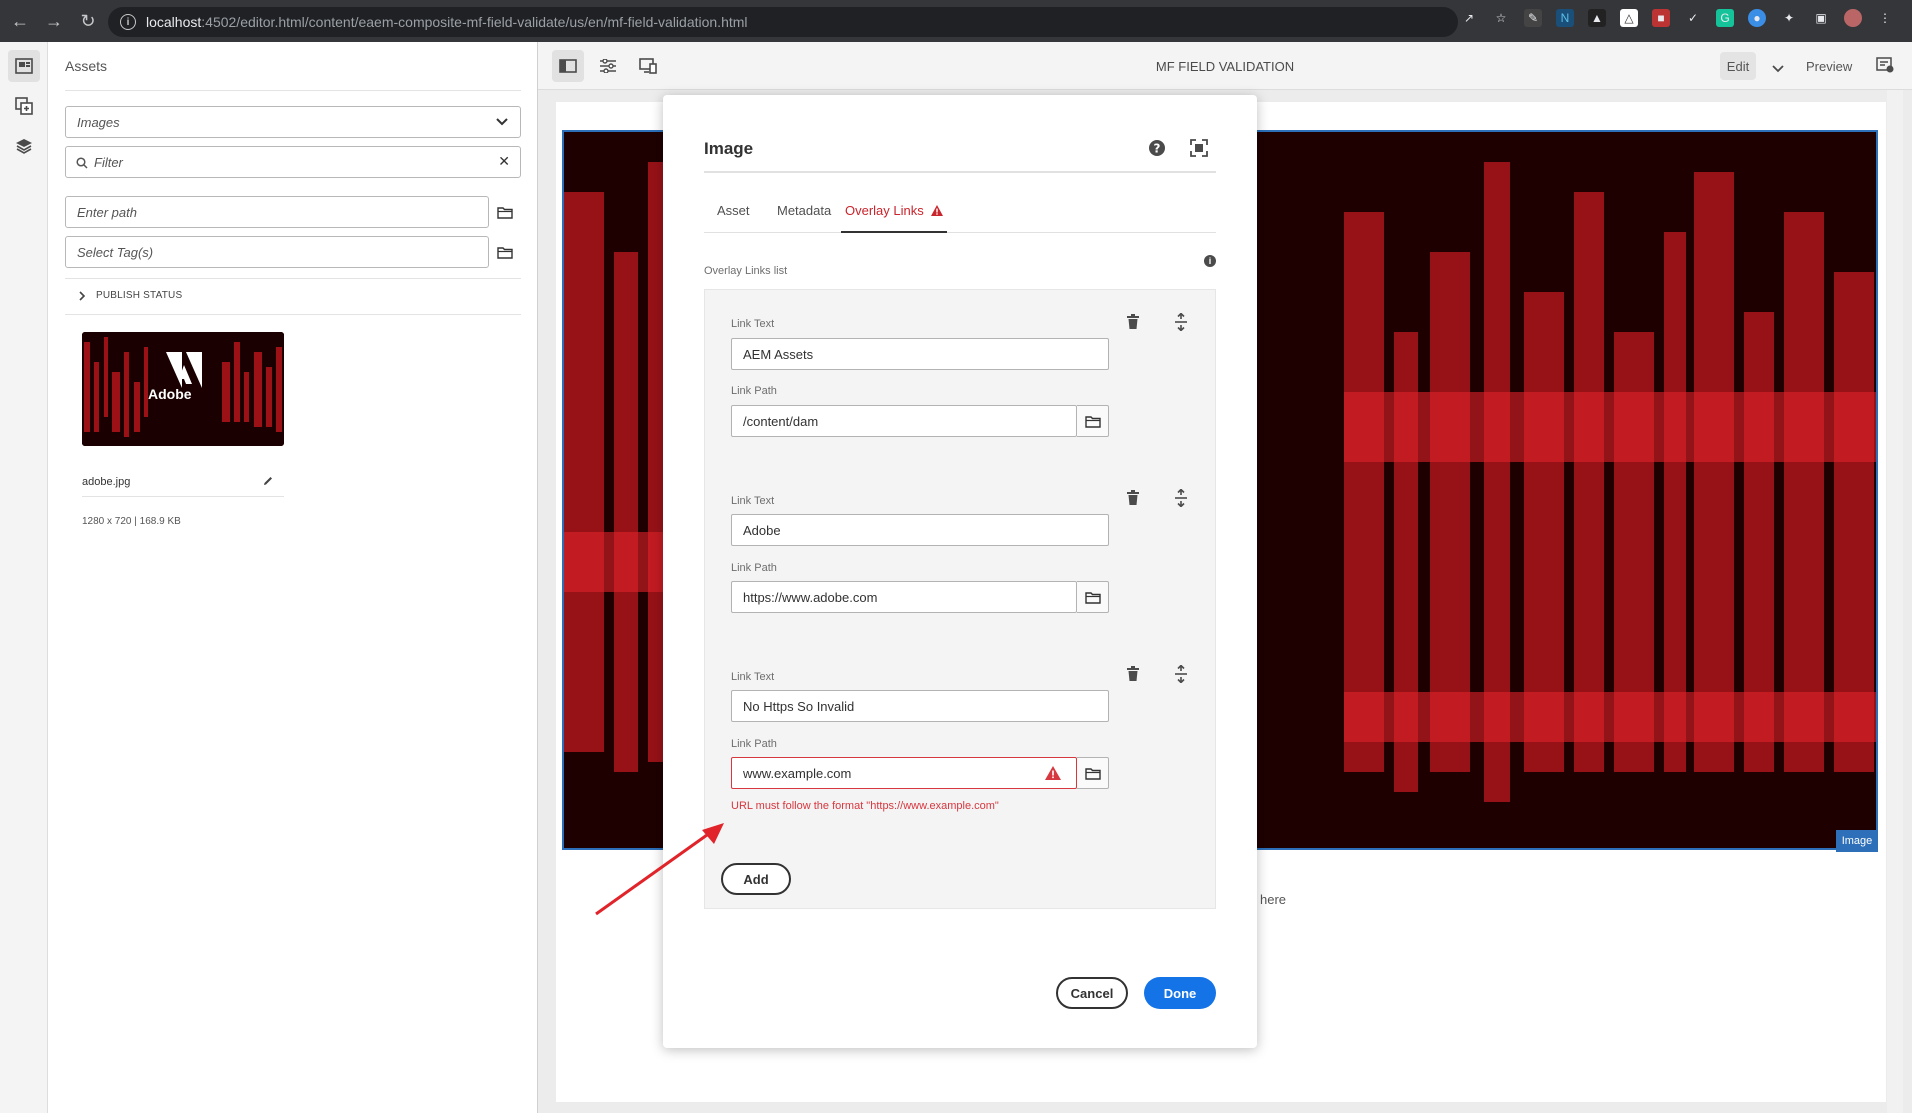  What do you see at coordinates (1597, 18) in the screenshot?
I see `extension-cap-icon: ▲` at bounding box center [1597, 18].